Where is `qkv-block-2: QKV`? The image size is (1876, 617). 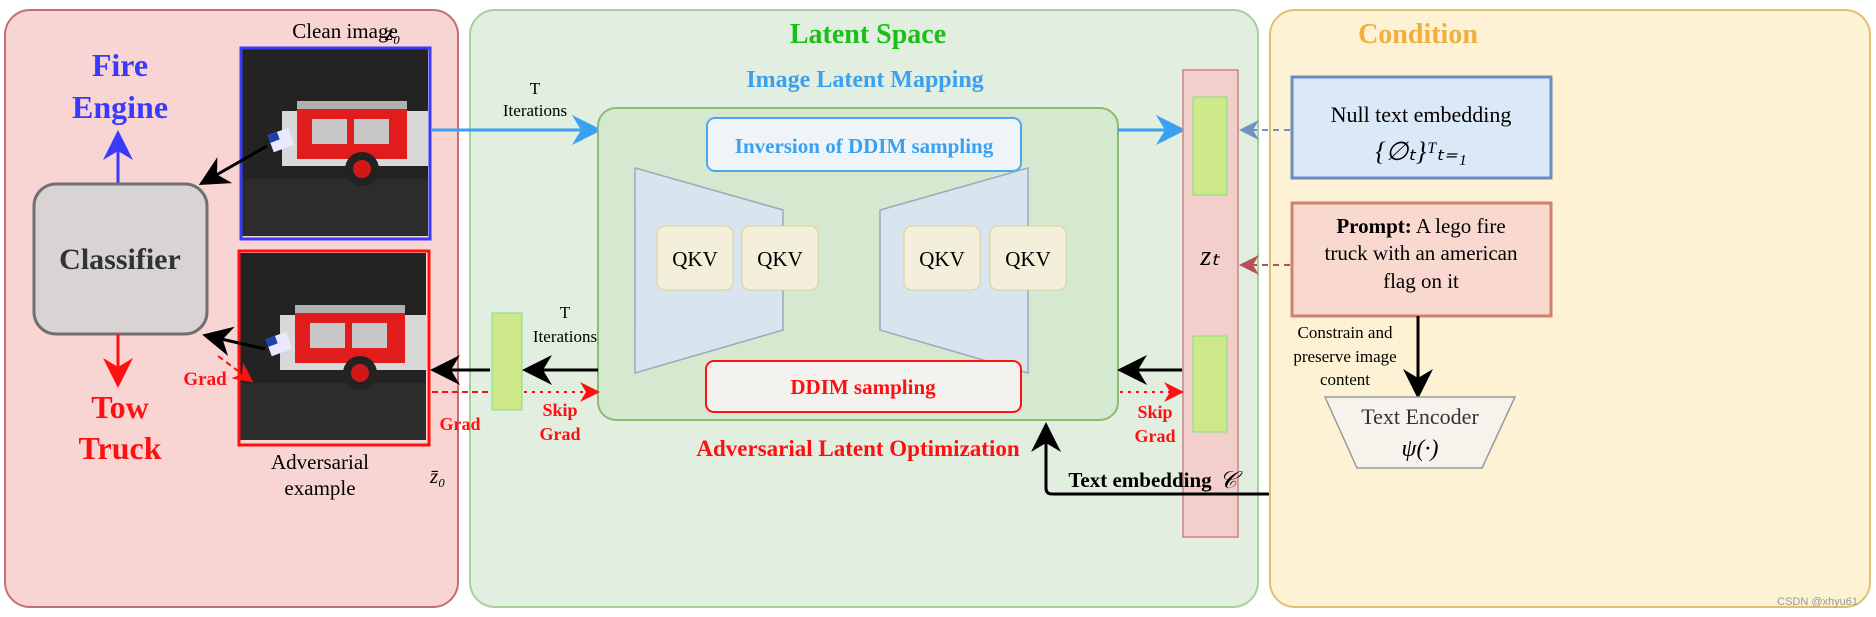 qkv-block-2: QKV is located at coordinates (780, 258).